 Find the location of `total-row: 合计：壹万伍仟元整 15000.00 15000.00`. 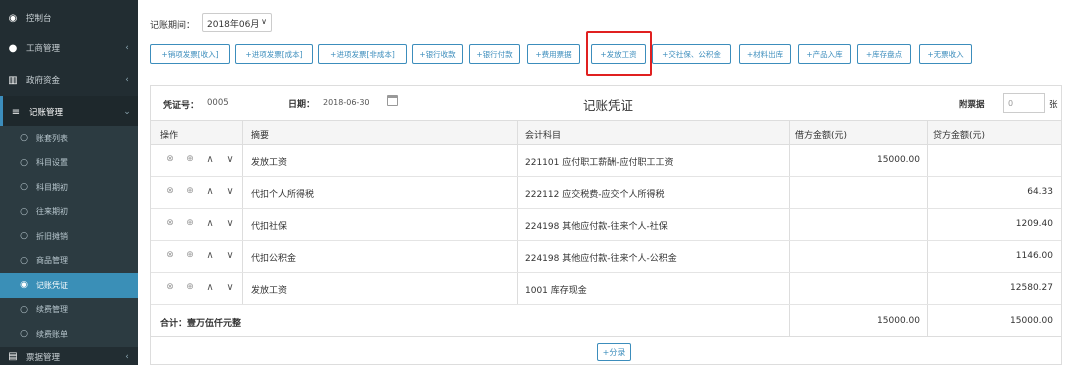

total-row: 合计：壹万伍仟元整 15000.00 15000.00 is located at coordinates (606, 321).